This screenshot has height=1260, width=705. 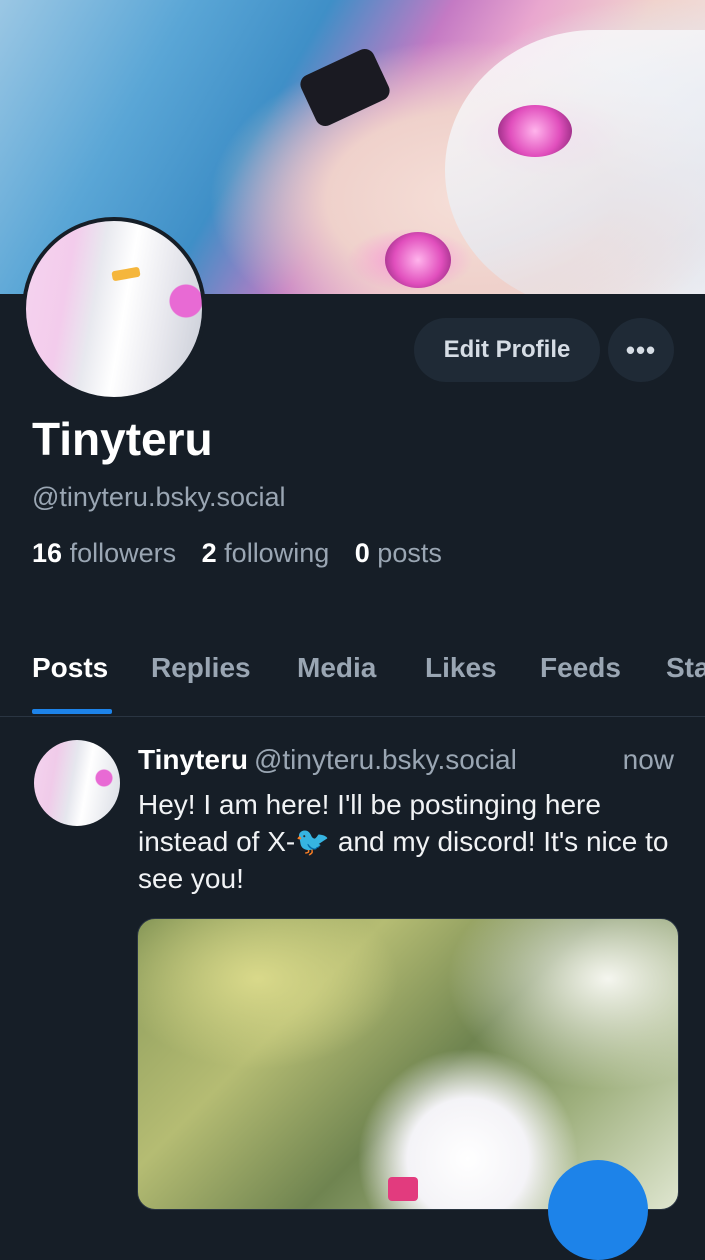 I want to click on profile-tabs: Posts Replies Media Likes Feeds Sta, so click(x=352, y=673).